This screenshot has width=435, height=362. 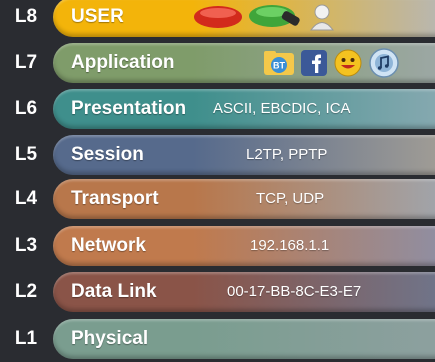 What do you see at coordinates (290, 245) in the screenshot?
I see `layer-protocols: 192.168.1.1` at bounding box center [290, 245].